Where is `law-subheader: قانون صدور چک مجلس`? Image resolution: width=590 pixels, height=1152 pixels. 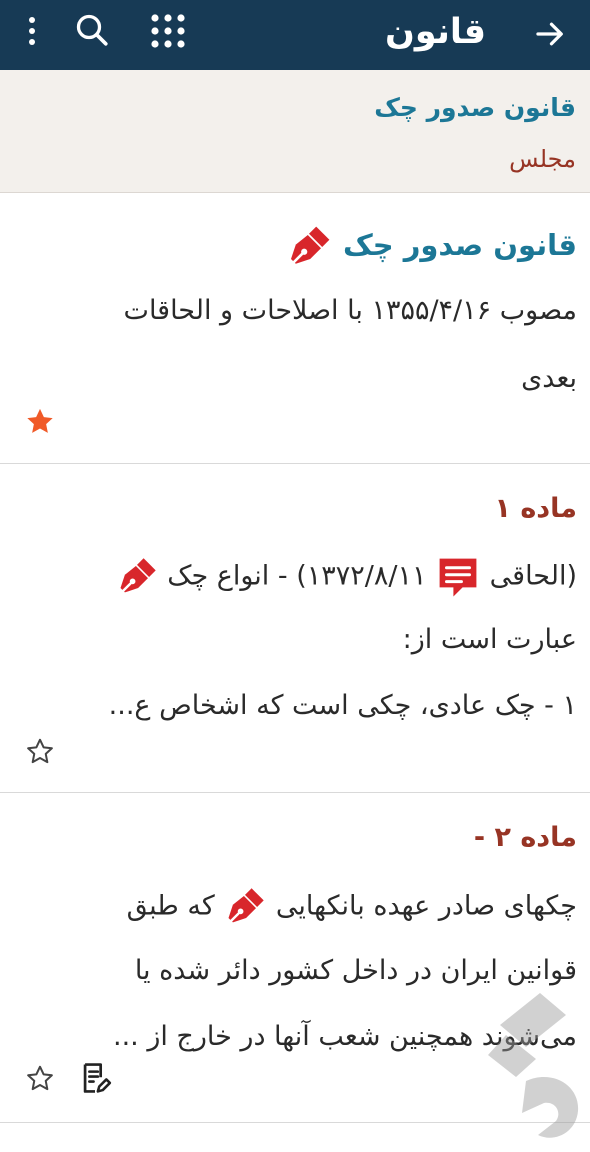 law-subheader: قانون صدور چک مجلس is located at coordinates (295, 131).